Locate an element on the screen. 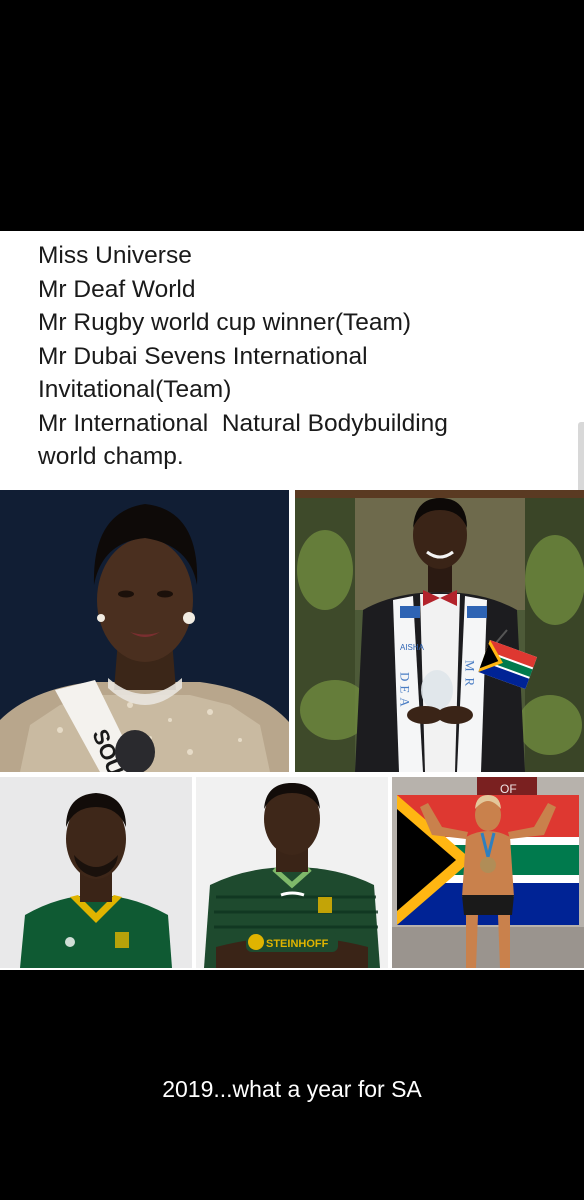 The width and height of the screenshot is (584, 1200). rugby-captain-photo is located at coordinates (96, 872).